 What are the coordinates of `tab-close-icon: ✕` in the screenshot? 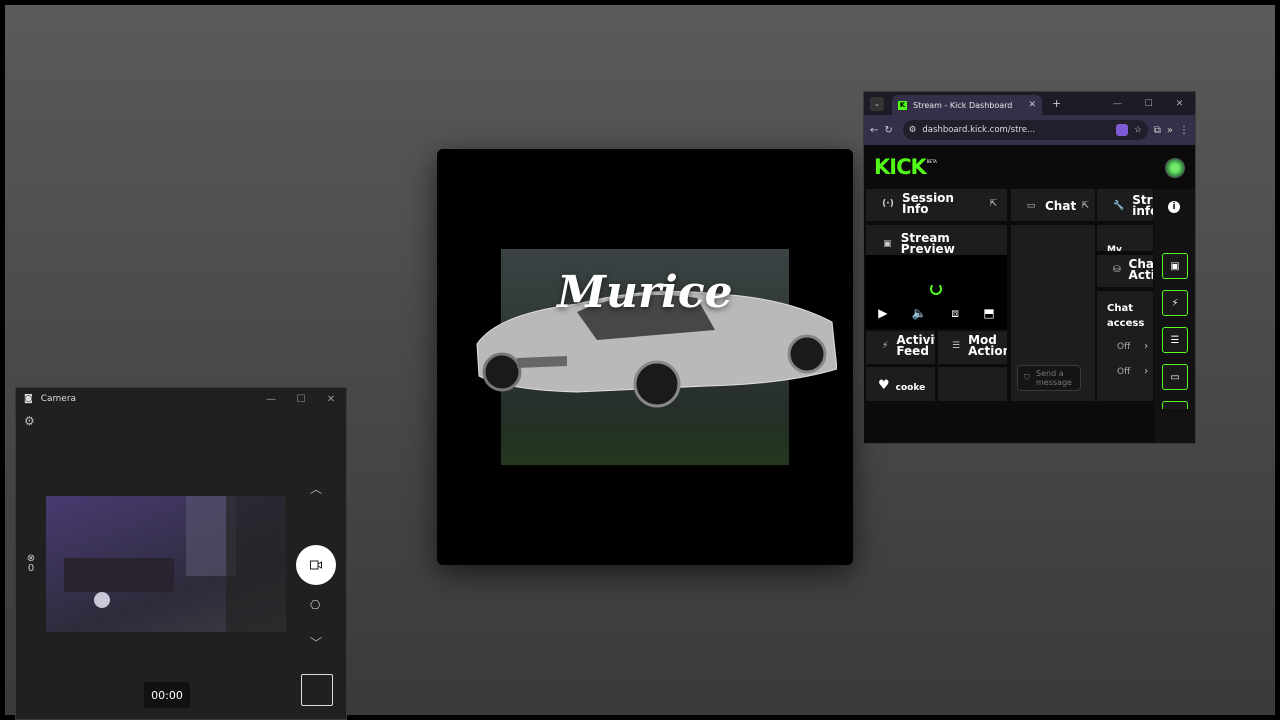 It's located at (1032, 105).